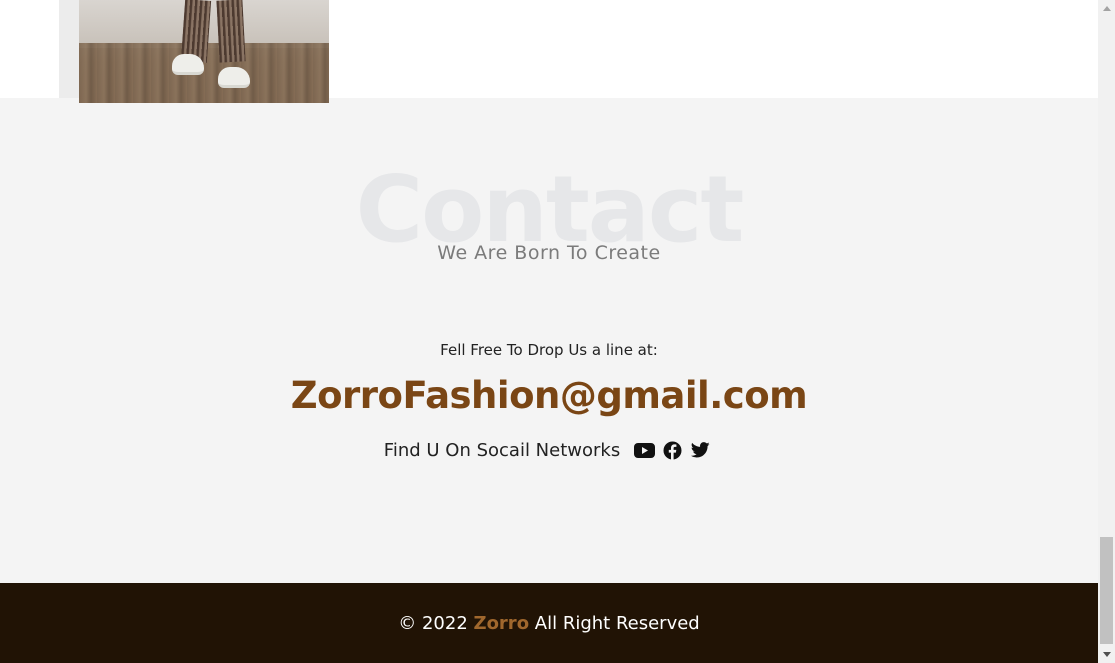  What do you see at coordinates (617, 623) in the screenshot?
I see `footer-copyright-suffix: All Right Reserved` at bounding box center [617, 623].